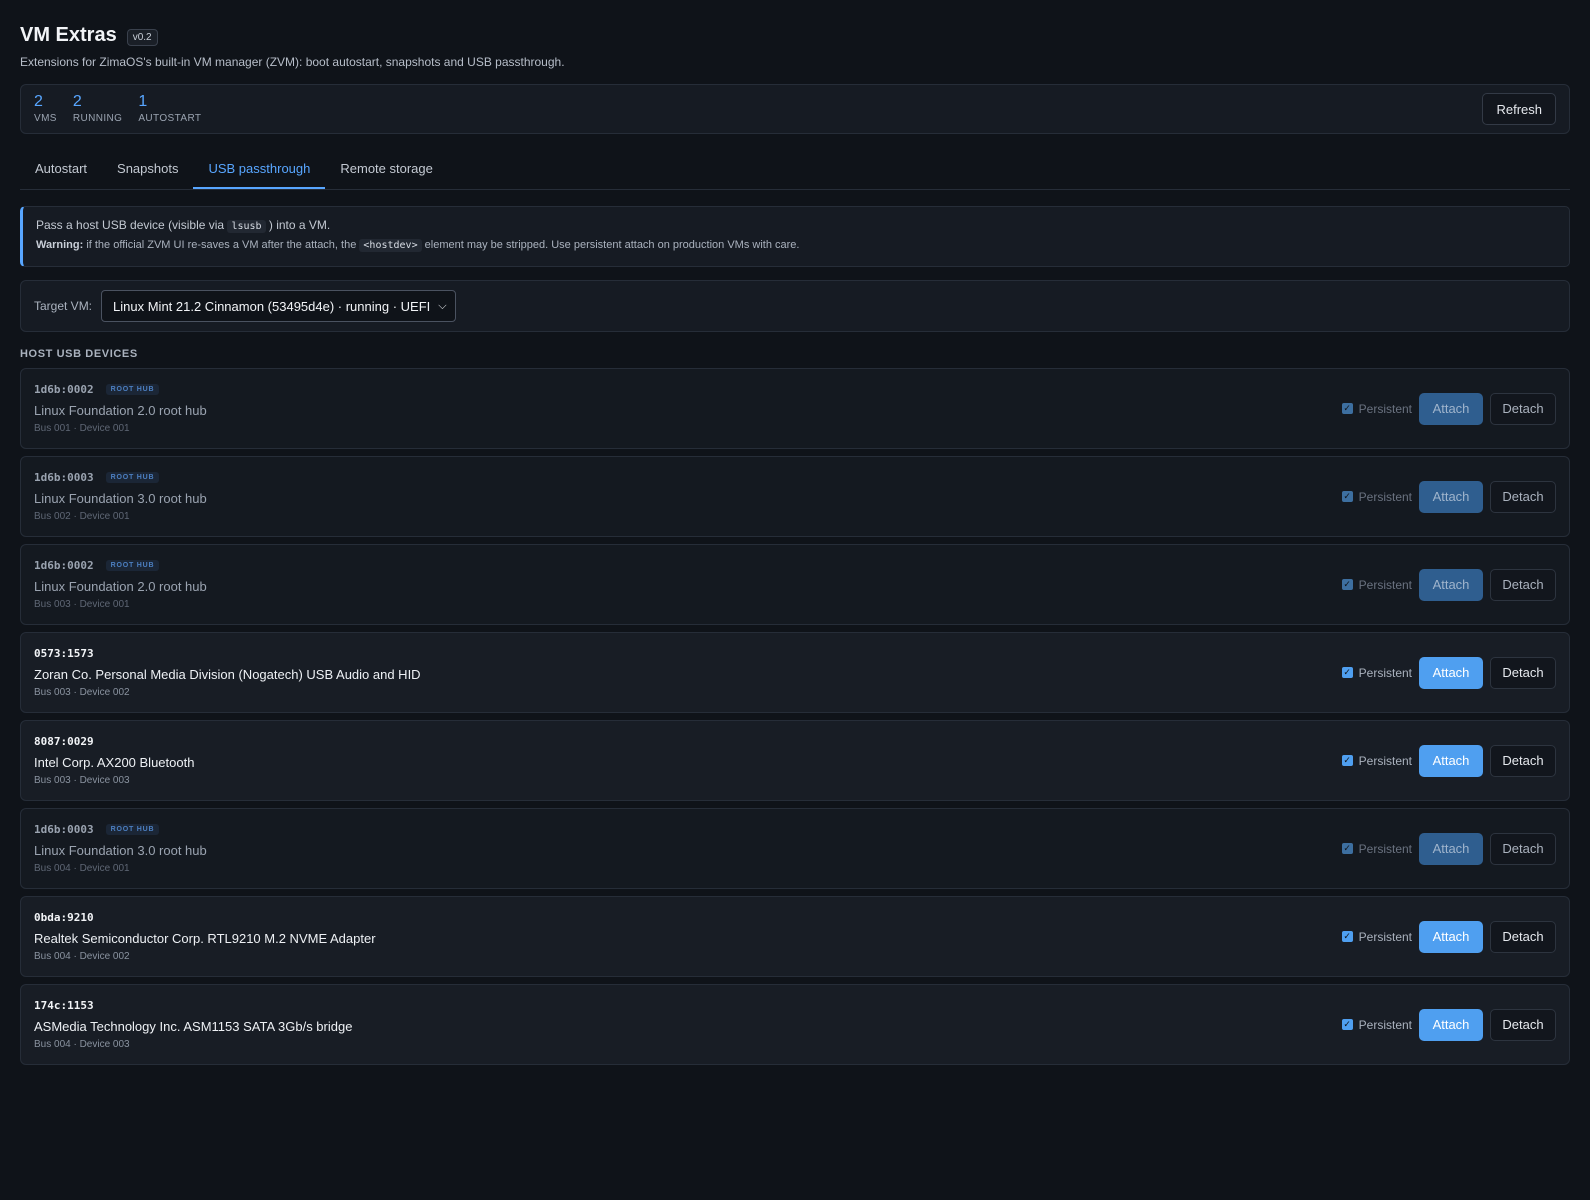 The width and height of the screenshot is (1590, 1200). What do you see at coordinates (1519, 109) in the screenshot?
I see `refresh-button: Refresh` at bounding box center [1519, 109].